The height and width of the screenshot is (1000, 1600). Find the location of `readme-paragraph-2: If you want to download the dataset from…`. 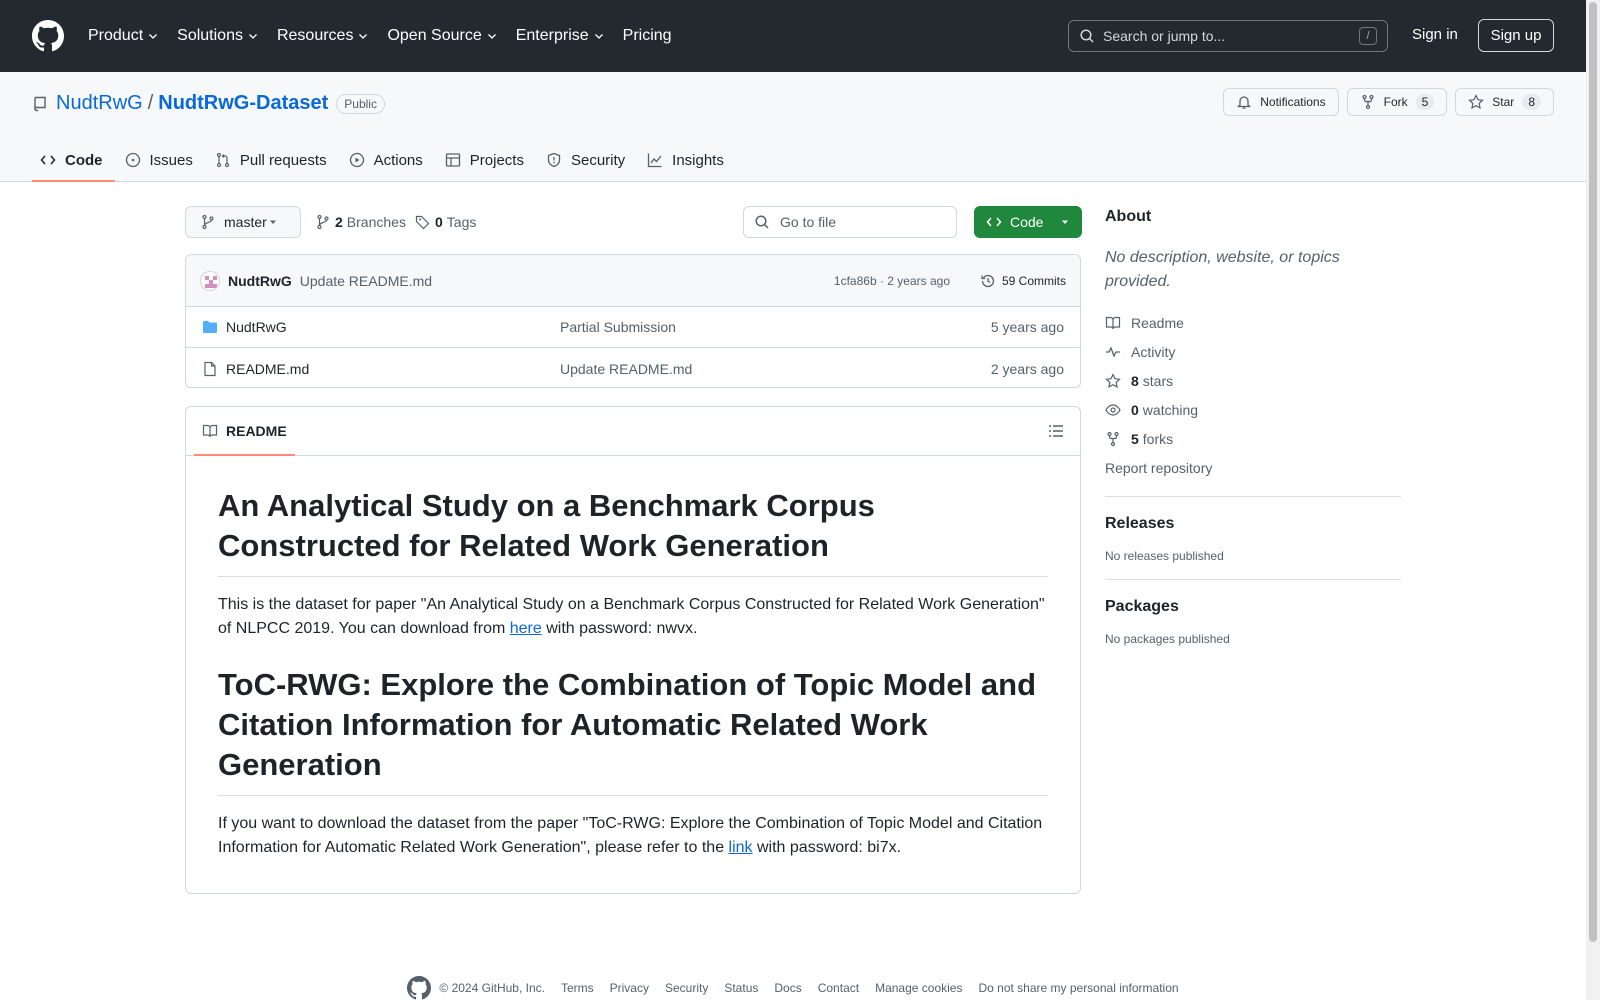

readme-paragraph-2: If you want to download the dataset from… is located at coordinates (630, 835).